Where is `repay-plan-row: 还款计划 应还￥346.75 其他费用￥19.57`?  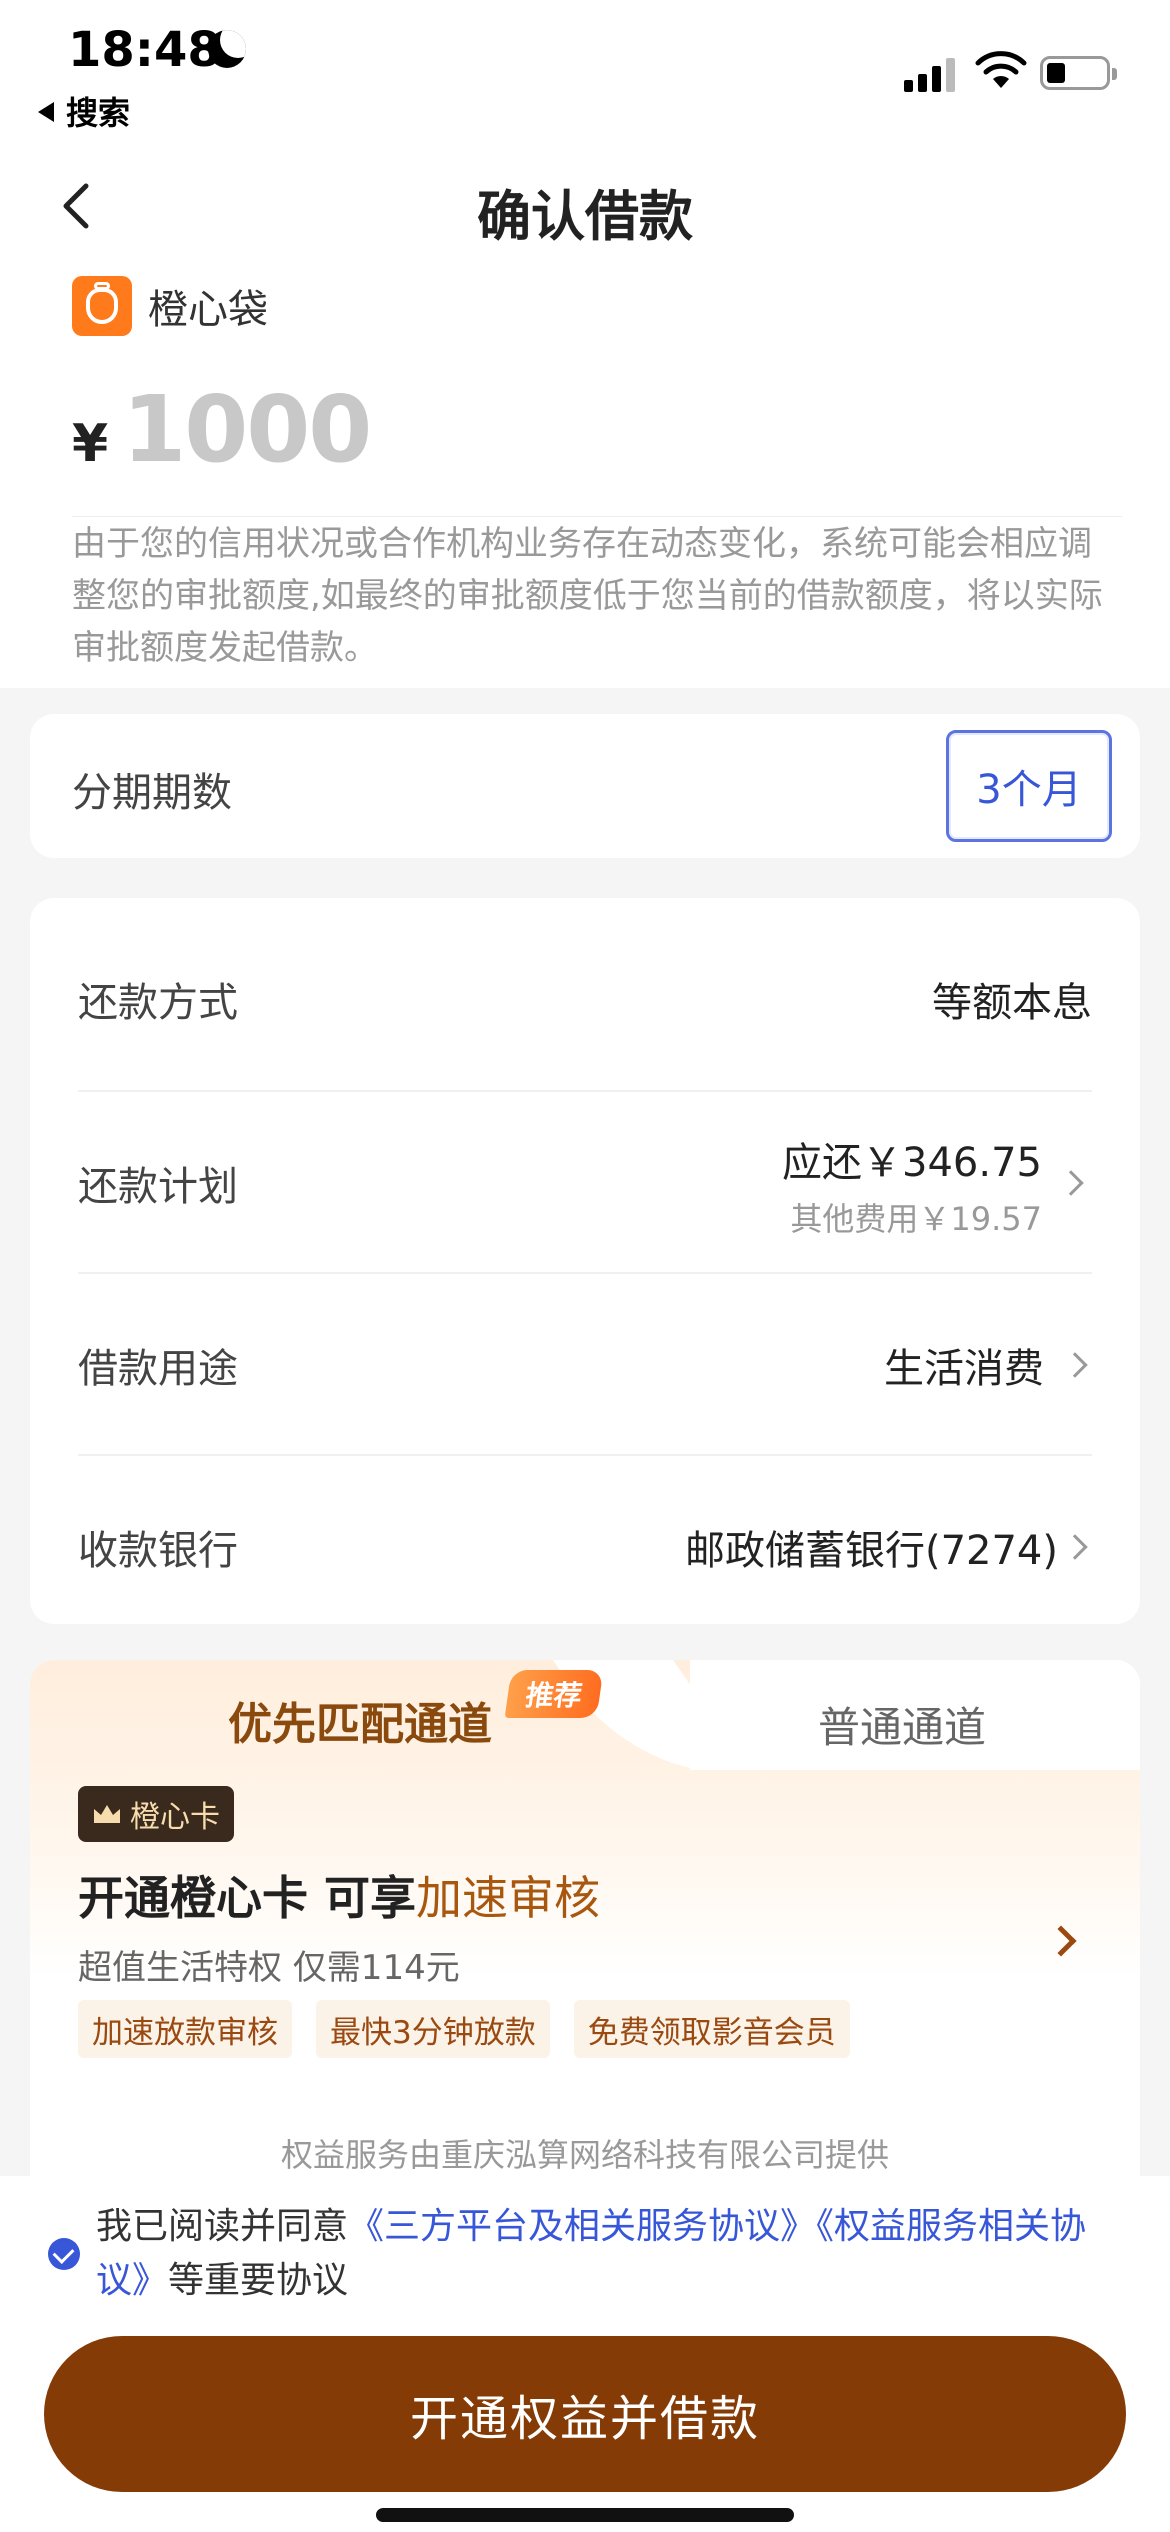
repay-plan-row: 还款计划 应还￥346.75 其他费用￥19.57 is located at coordinates (585, 1181).